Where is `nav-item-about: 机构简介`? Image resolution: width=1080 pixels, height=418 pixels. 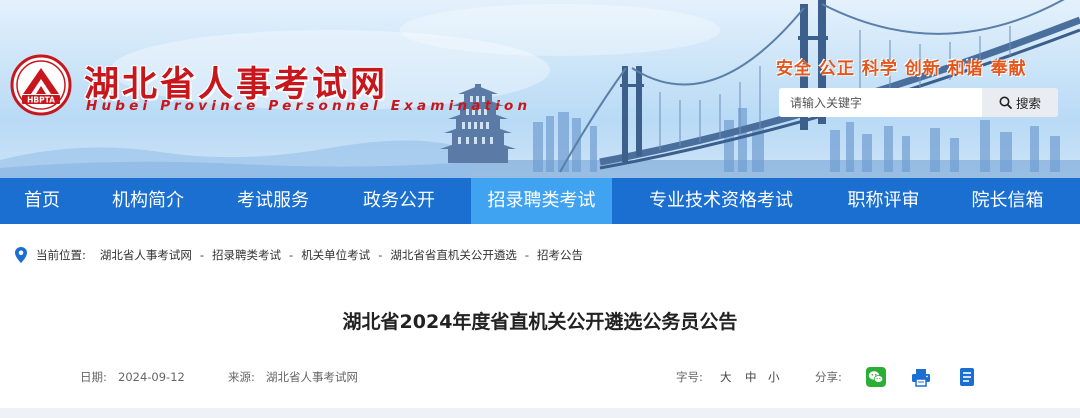 nav-item-about: 机构简介 is located at coordinates (148, 201).